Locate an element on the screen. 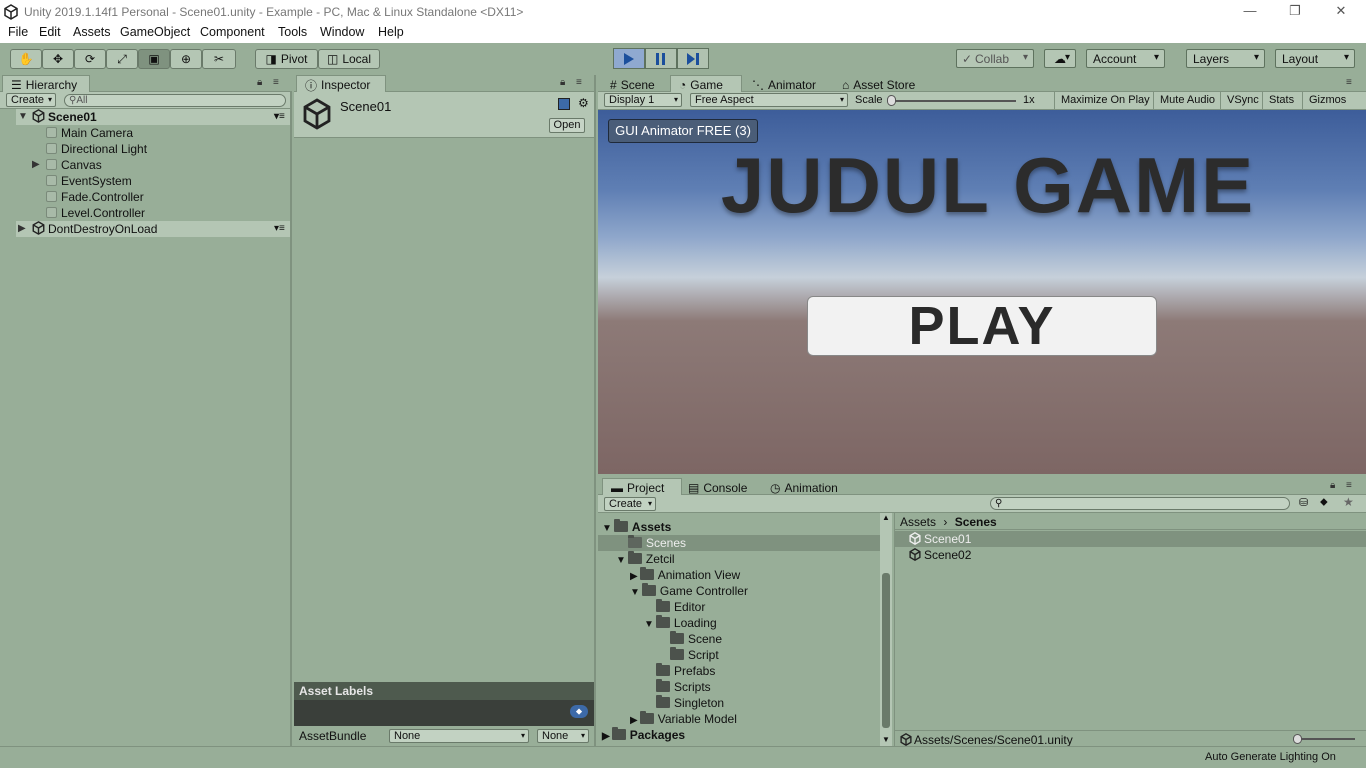  hierarchy-item: Level.Controller is located at coordinates (153, 213).